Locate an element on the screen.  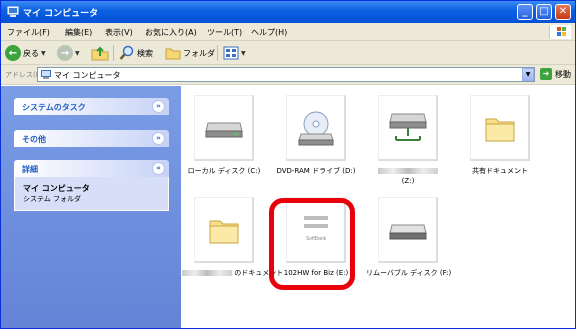
windows-flag-icon is located at coordinates (561, 31).